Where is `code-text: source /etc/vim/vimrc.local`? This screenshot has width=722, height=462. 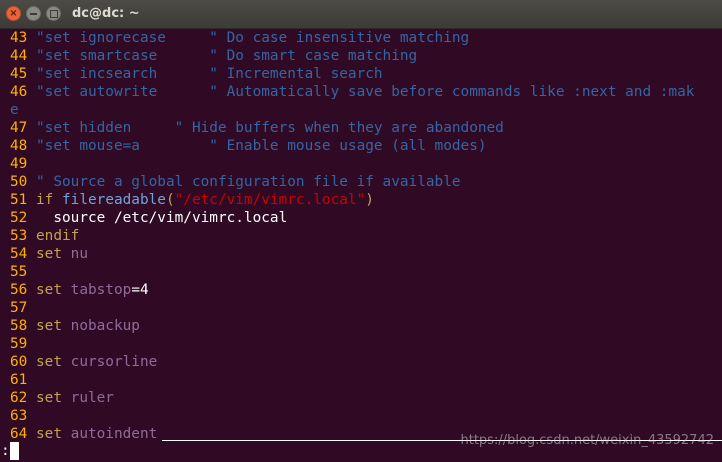 code-text: source /etc/vim/vimrc.local is located at coordinates (162, 218).